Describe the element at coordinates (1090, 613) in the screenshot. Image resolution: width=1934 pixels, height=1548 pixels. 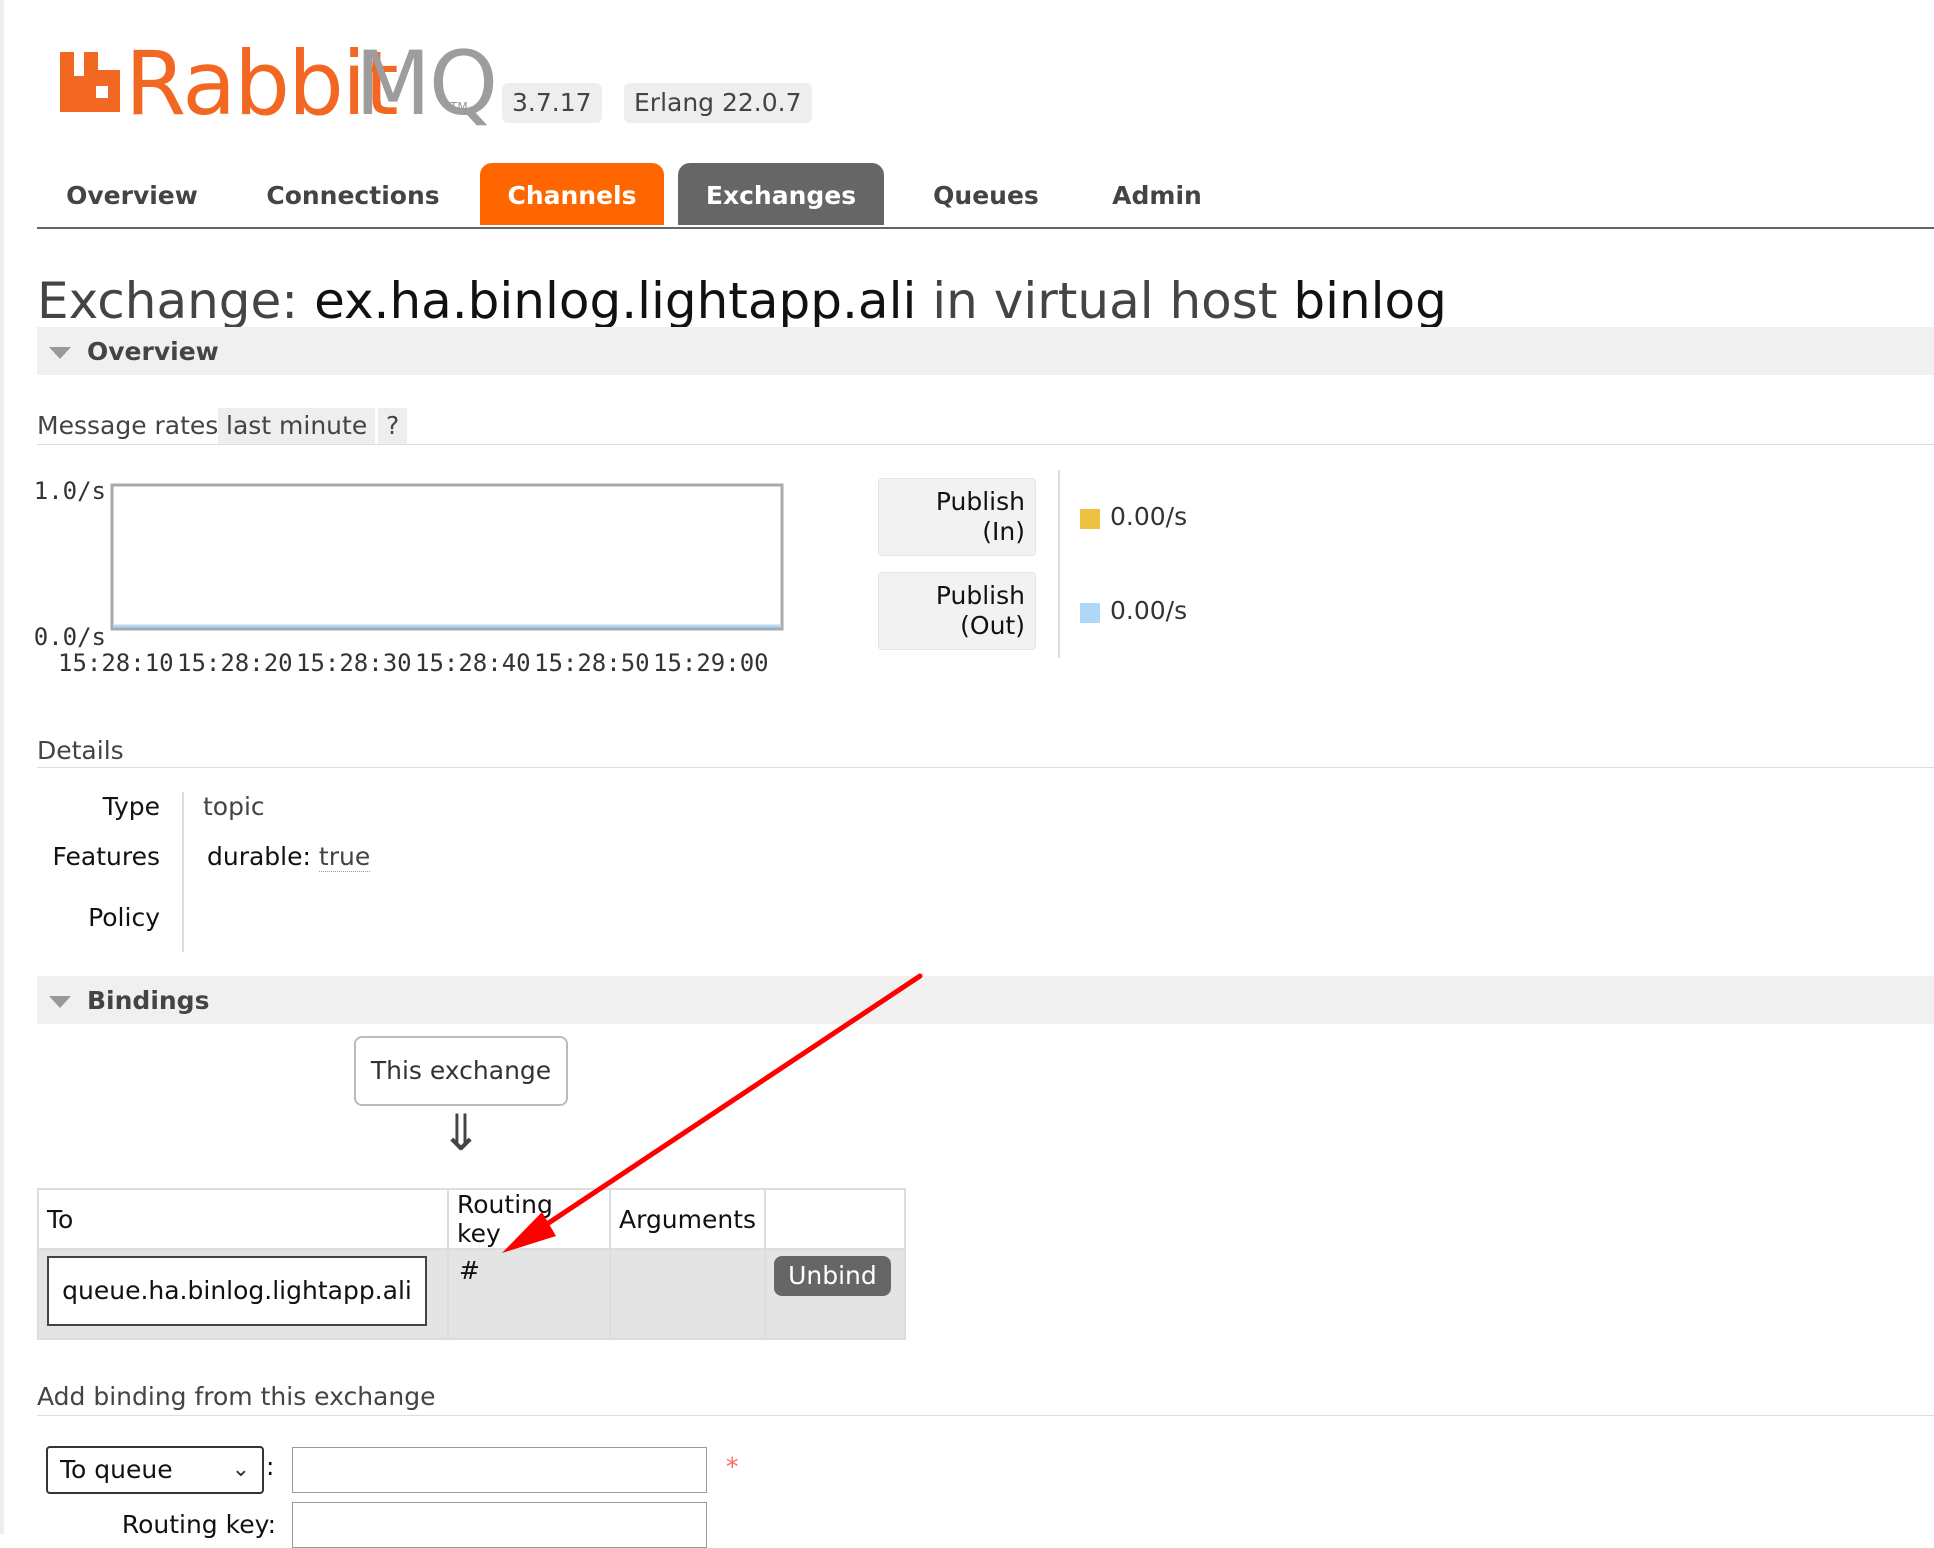
I see `publish-out-swatch` at that location.